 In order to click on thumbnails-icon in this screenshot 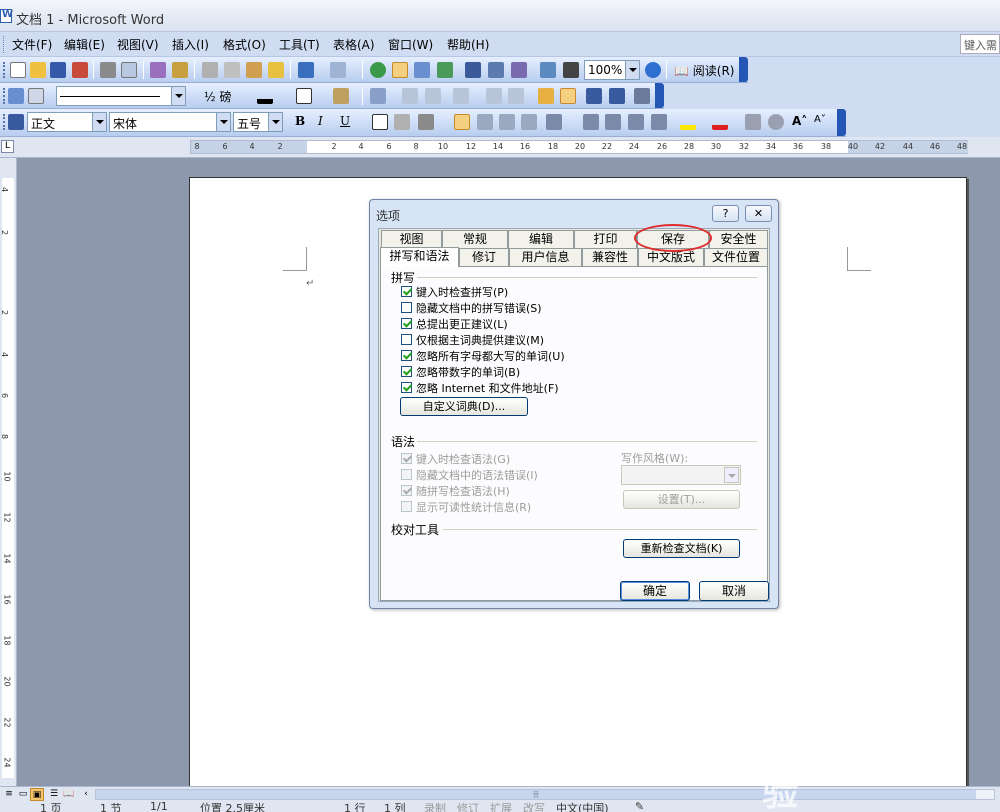, I will do `click(548, 70)`.